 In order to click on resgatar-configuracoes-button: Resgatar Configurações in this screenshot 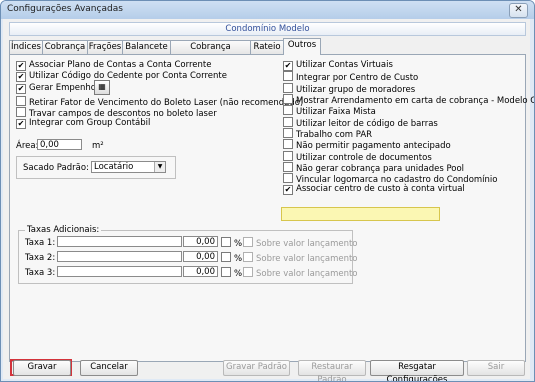, I will do `click(417, 370)`.